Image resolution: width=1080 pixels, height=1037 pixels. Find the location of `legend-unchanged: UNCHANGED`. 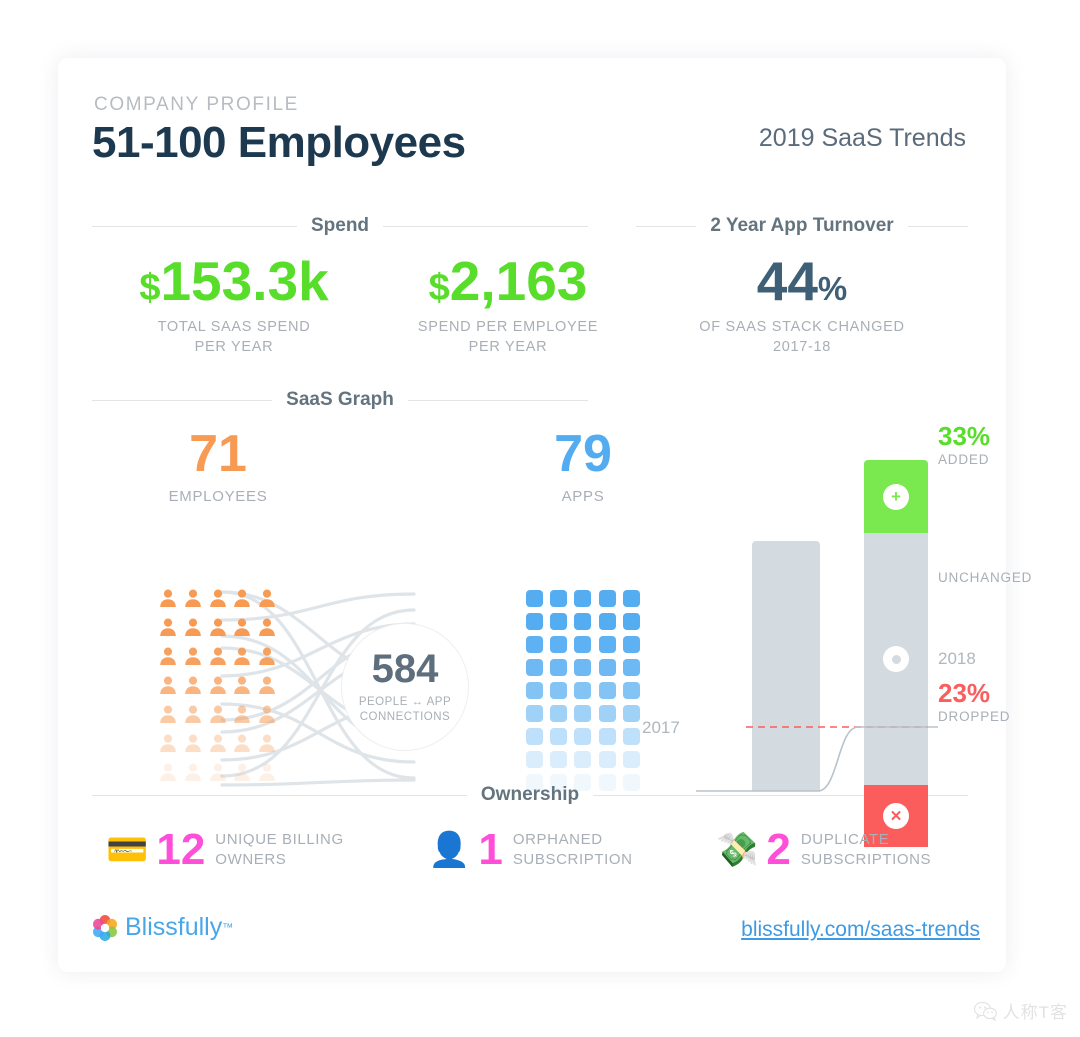

legend-unchanged: UNCHANGED is located at coordinates (985, 577).